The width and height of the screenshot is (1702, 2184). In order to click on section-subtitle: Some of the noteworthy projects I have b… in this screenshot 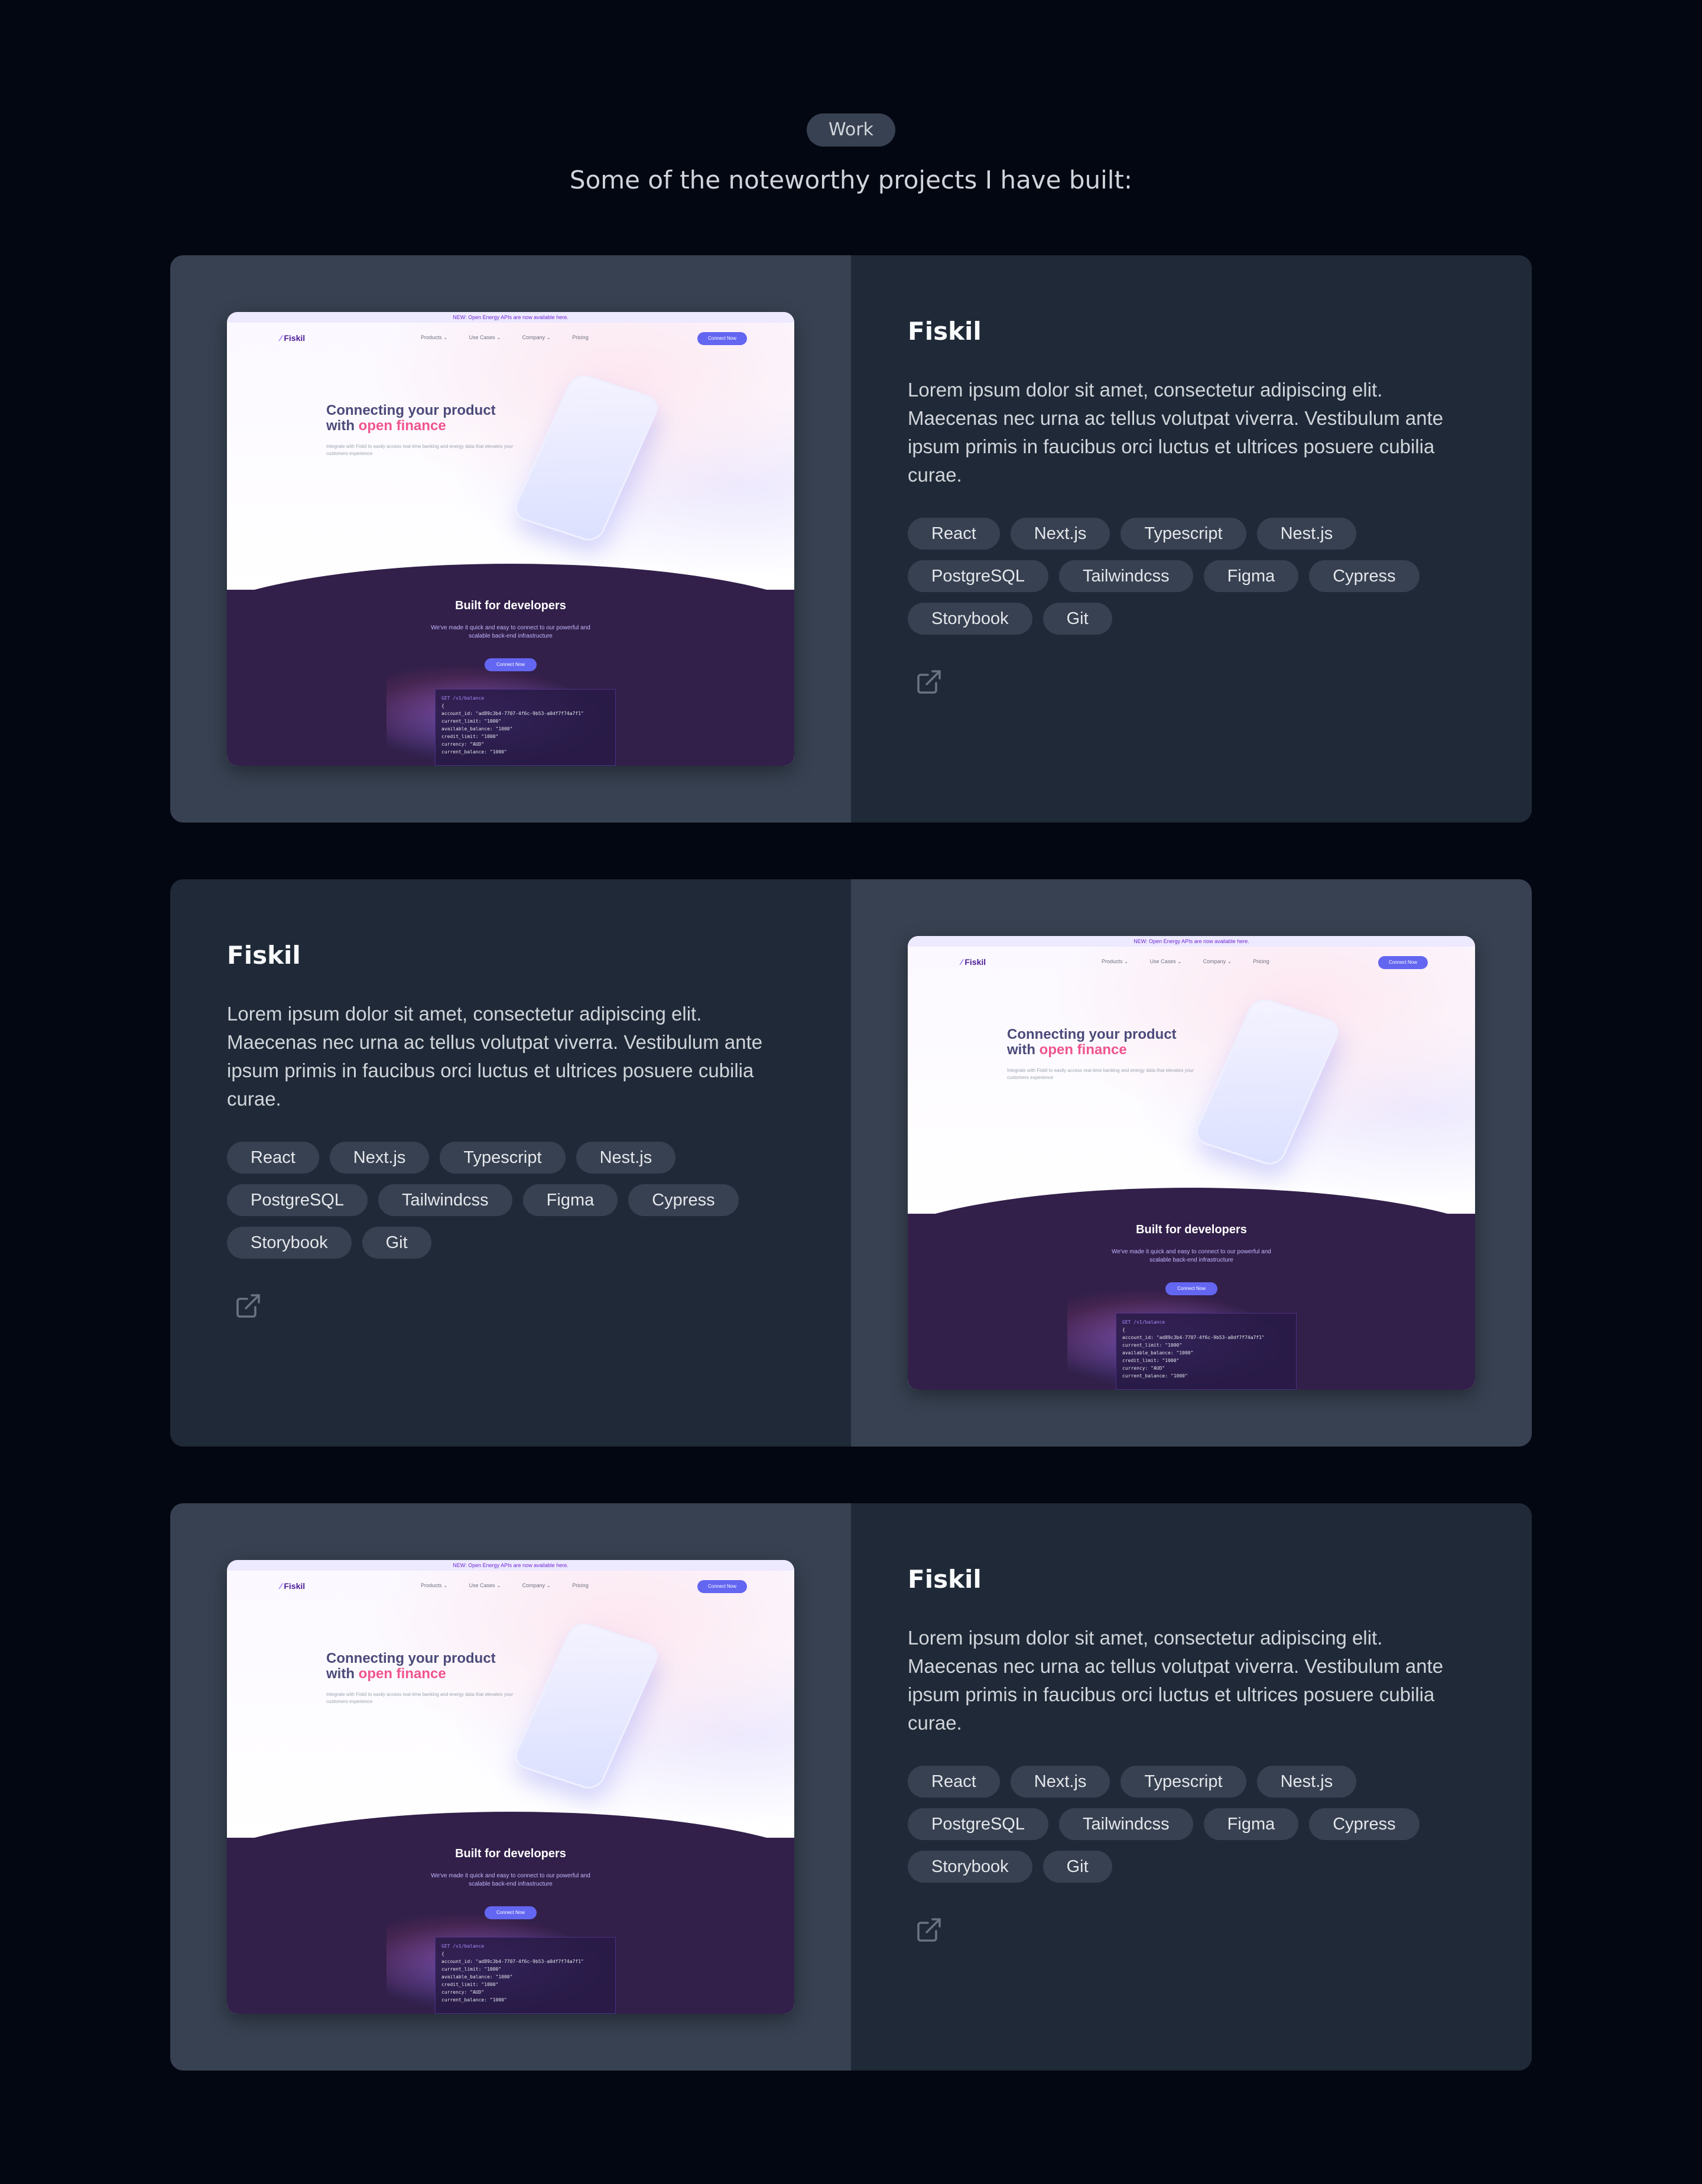, I will do `click(851, 179)`.